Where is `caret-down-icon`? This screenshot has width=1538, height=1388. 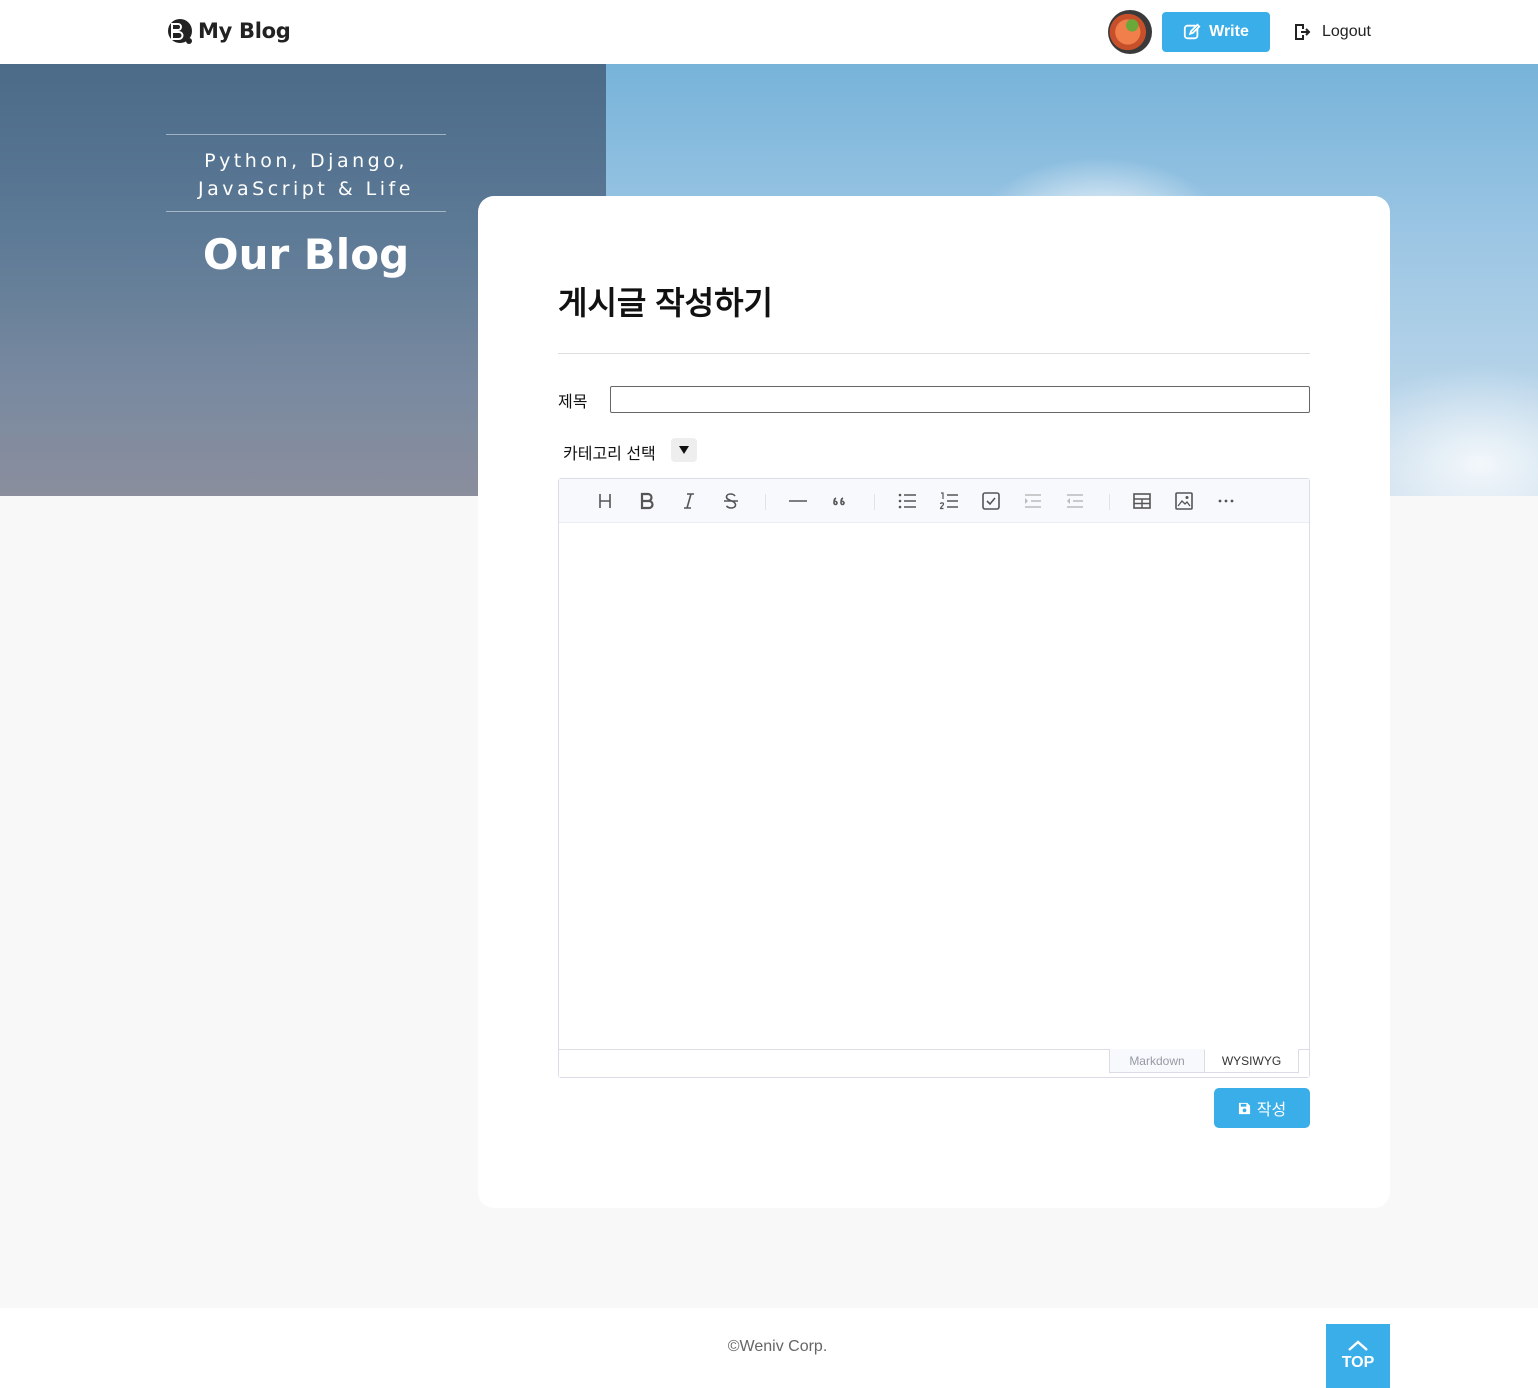
caret-down-icon is located at coordinates (684, 450).